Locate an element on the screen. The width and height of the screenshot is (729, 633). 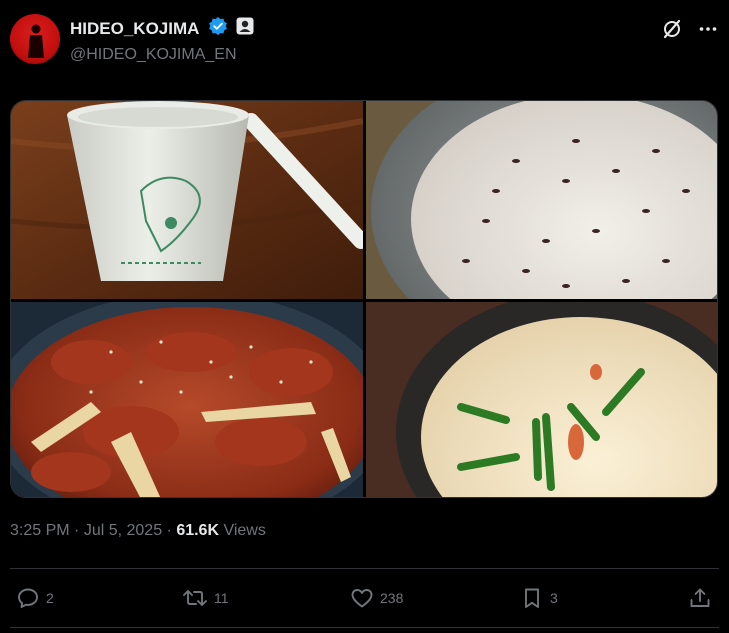
author-handle: @HIDEO_KOJIMA_EN is located at coordinates (162, 55).